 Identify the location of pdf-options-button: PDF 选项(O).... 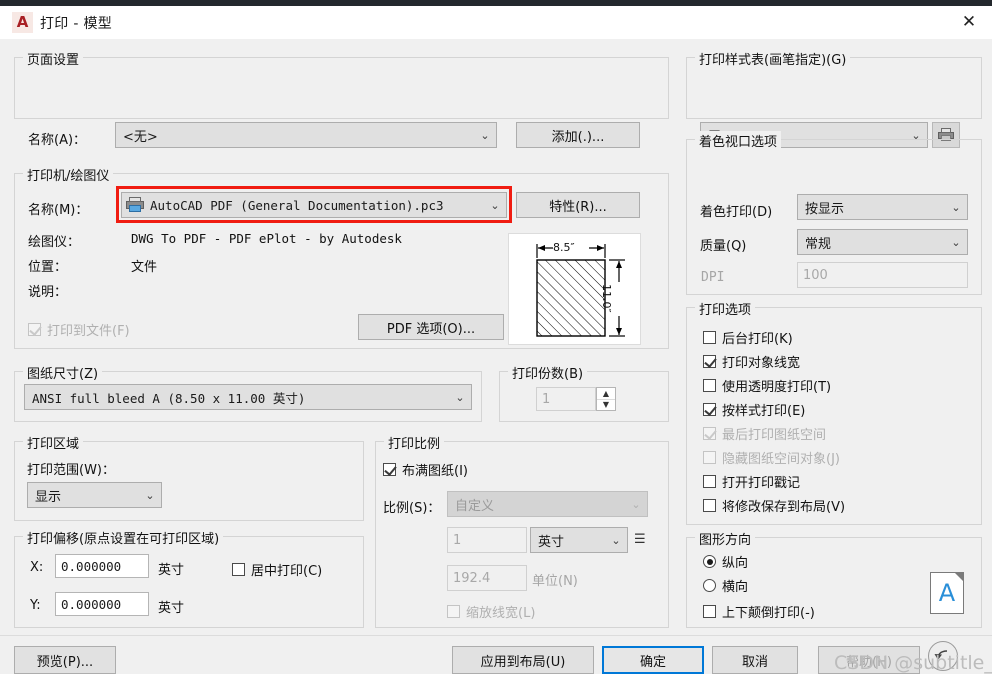
(431, 327).